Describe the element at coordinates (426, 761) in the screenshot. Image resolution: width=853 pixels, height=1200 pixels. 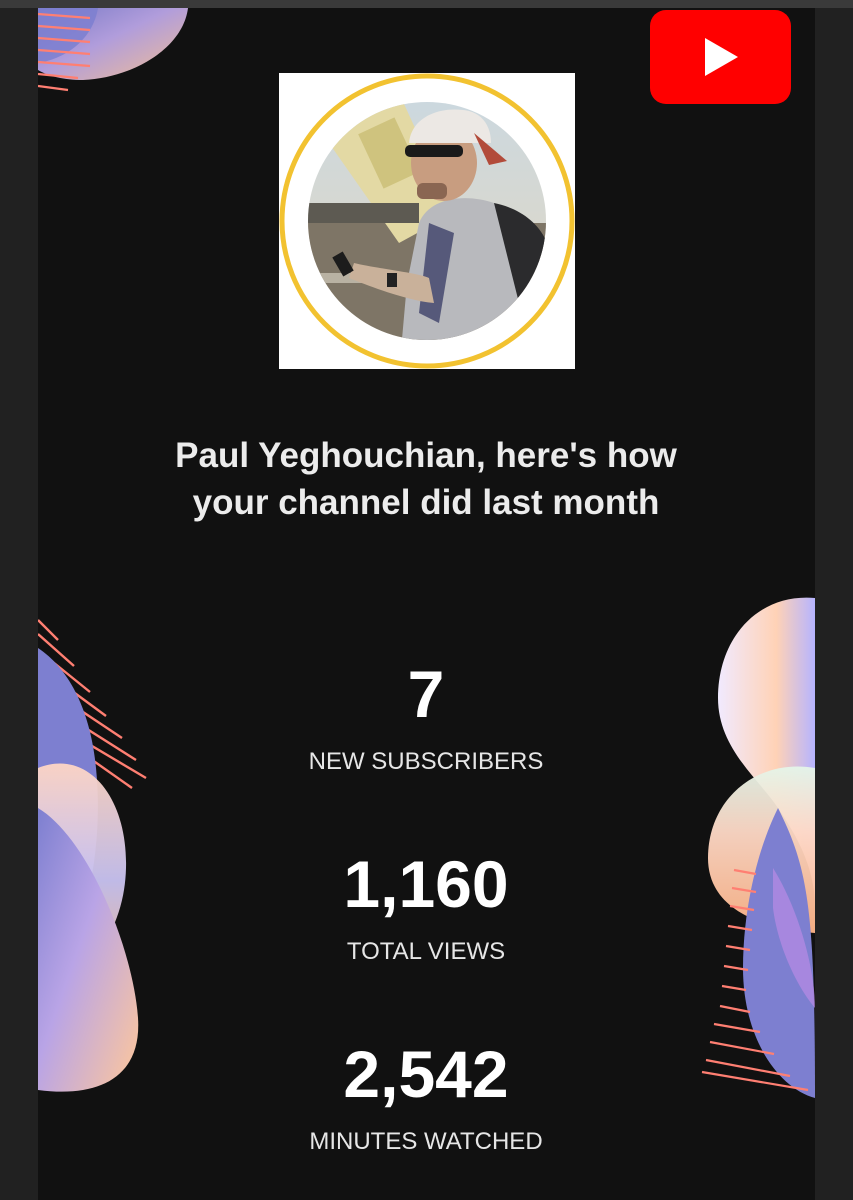
I see `new-subscribers-label: NEW SUBSCRIBERS` at that location.